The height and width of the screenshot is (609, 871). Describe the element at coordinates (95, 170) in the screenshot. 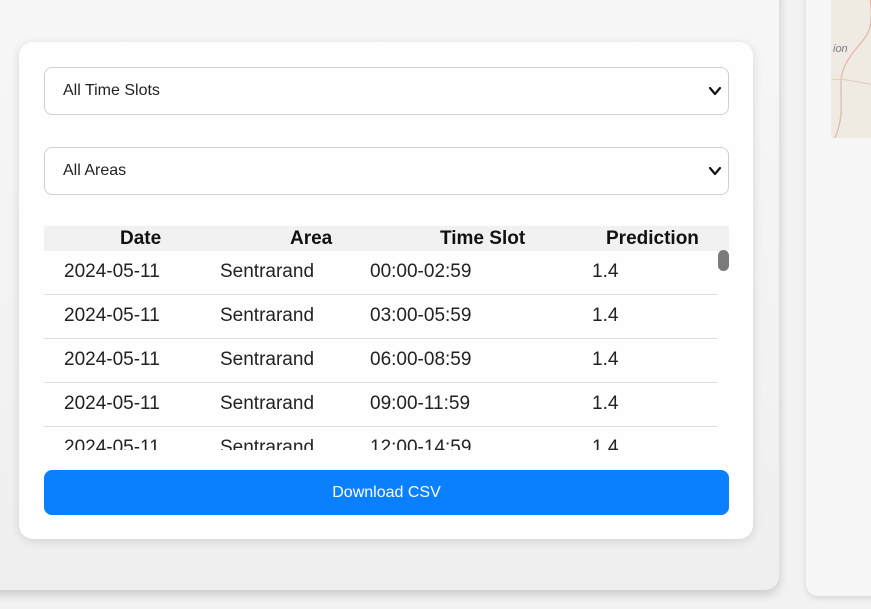

I see `area-selected: All Areas` at that location.